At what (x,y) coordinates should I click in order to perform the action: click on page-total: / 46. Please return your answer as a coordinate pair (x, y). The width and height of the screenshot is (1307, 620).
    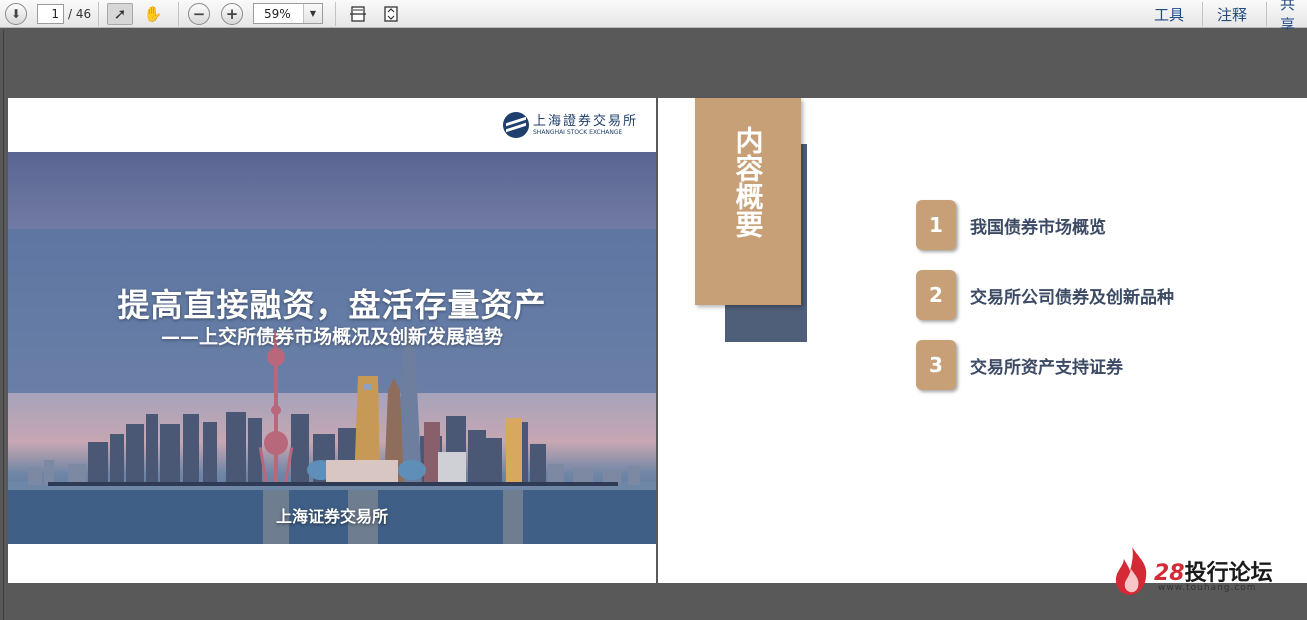
    Looking at the image, I should click on (80, 14).